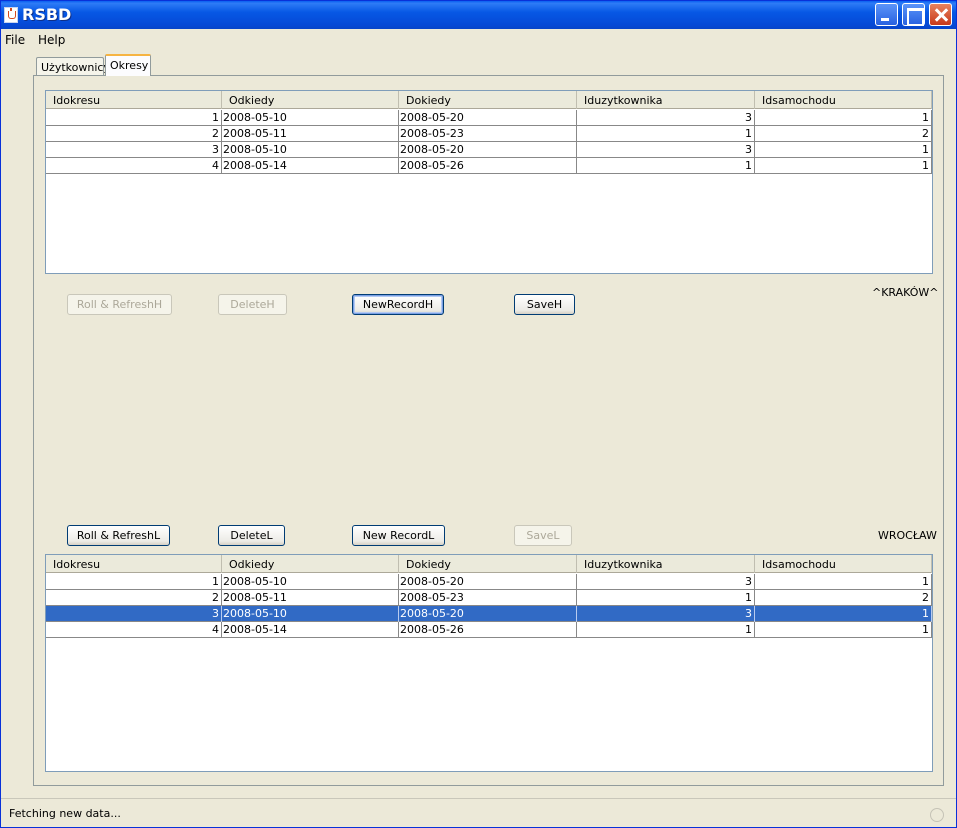 The height and width of the screenshot is (828, 957). What do you see at coordinates (478, 41) in the screenshot?
I see `menu-bar: File Help` at bounding box center [478, 41].